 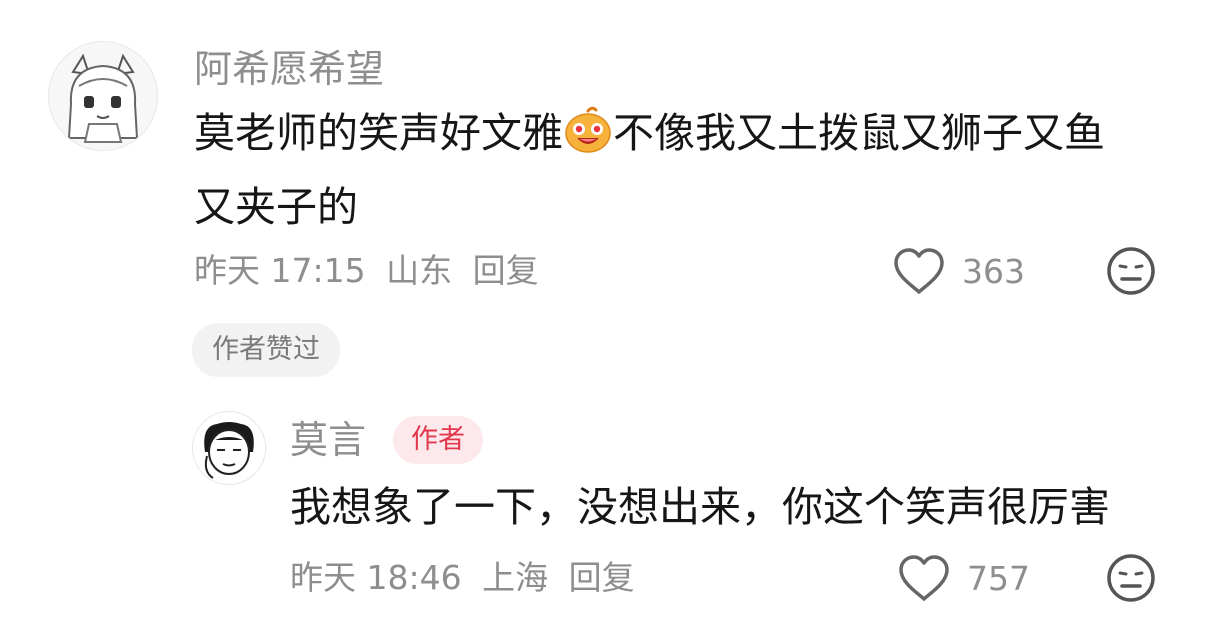 What do you see at coordinates (467, 577) in the screenshot?
I see `reply-meta: 昨天 18:46 上海 回复` at bounding box center [467, 577].